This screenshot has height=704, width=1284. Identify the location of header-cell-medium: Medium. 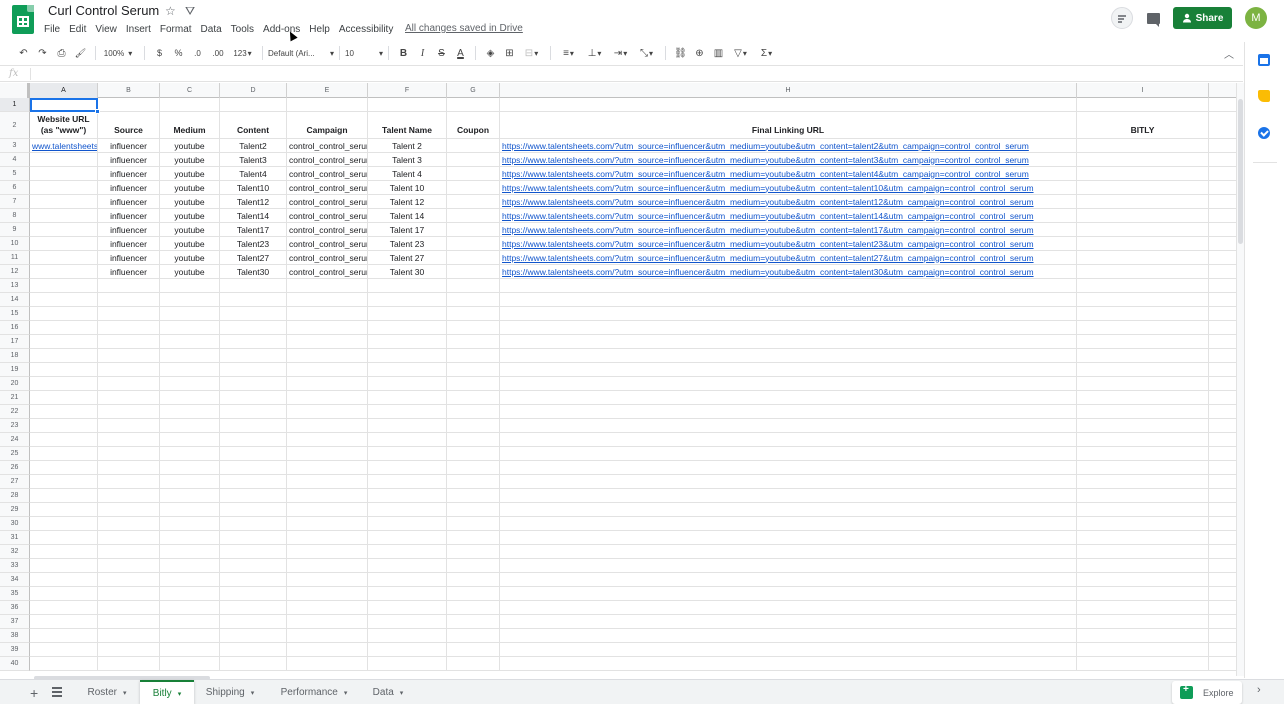
(190, 125).